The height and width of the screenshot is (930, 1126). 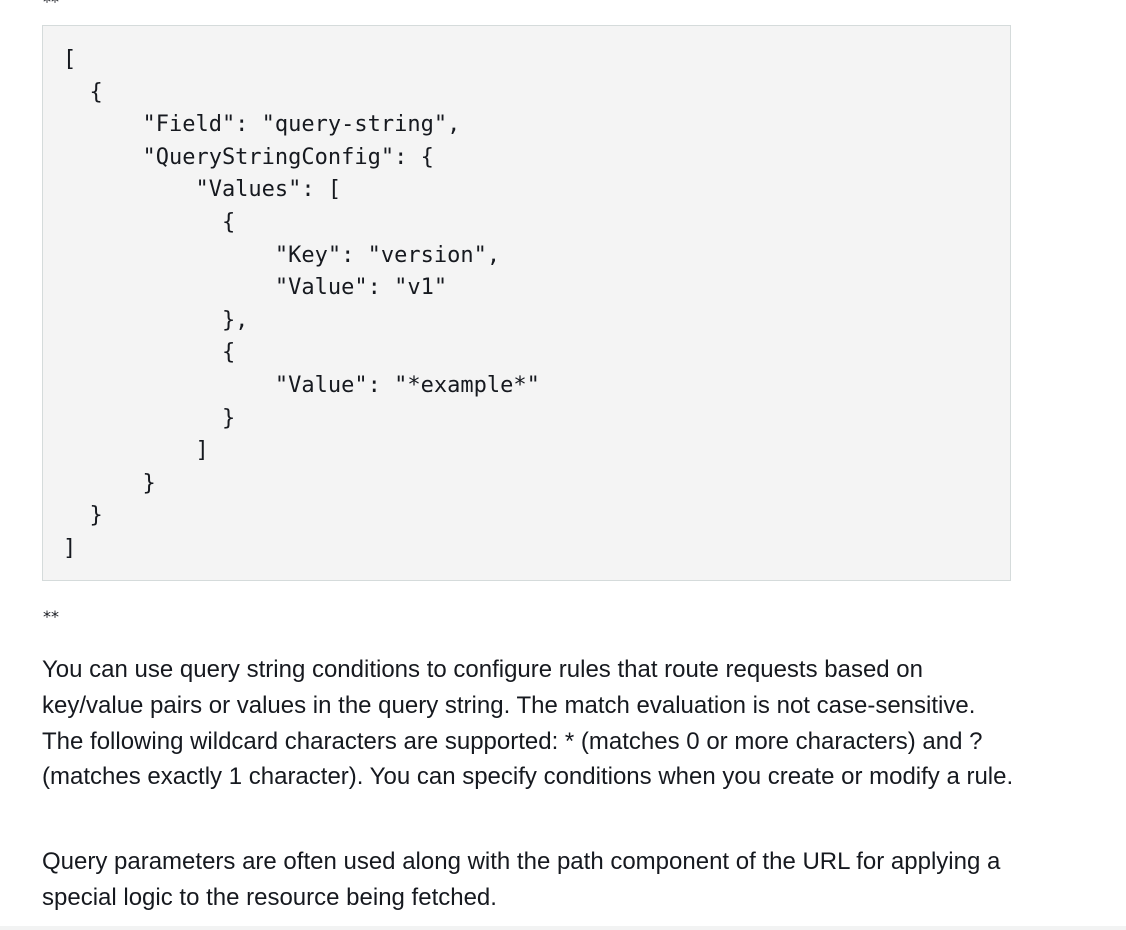 I want to click on emphasis-marker-bottom: **, so click(x=51, y=616).